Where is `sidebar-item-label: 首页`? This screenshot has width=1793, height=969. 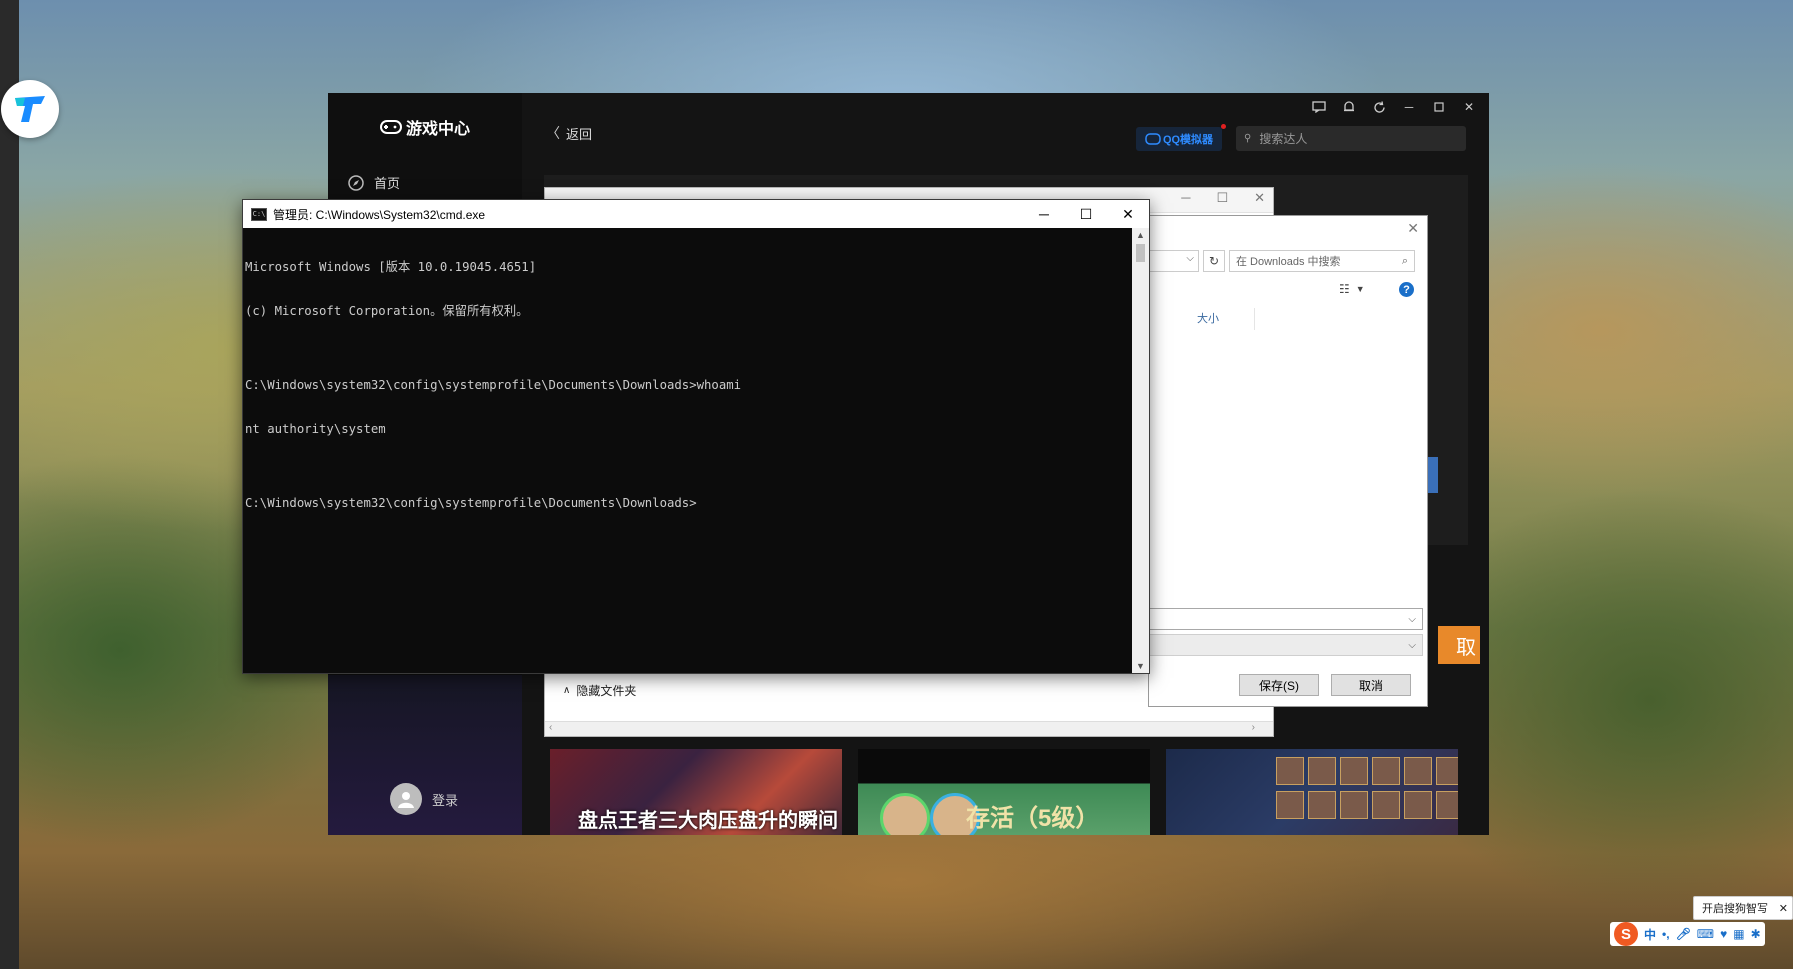
sidebar-item-label: 首页 is located at coordinates (387, 183).